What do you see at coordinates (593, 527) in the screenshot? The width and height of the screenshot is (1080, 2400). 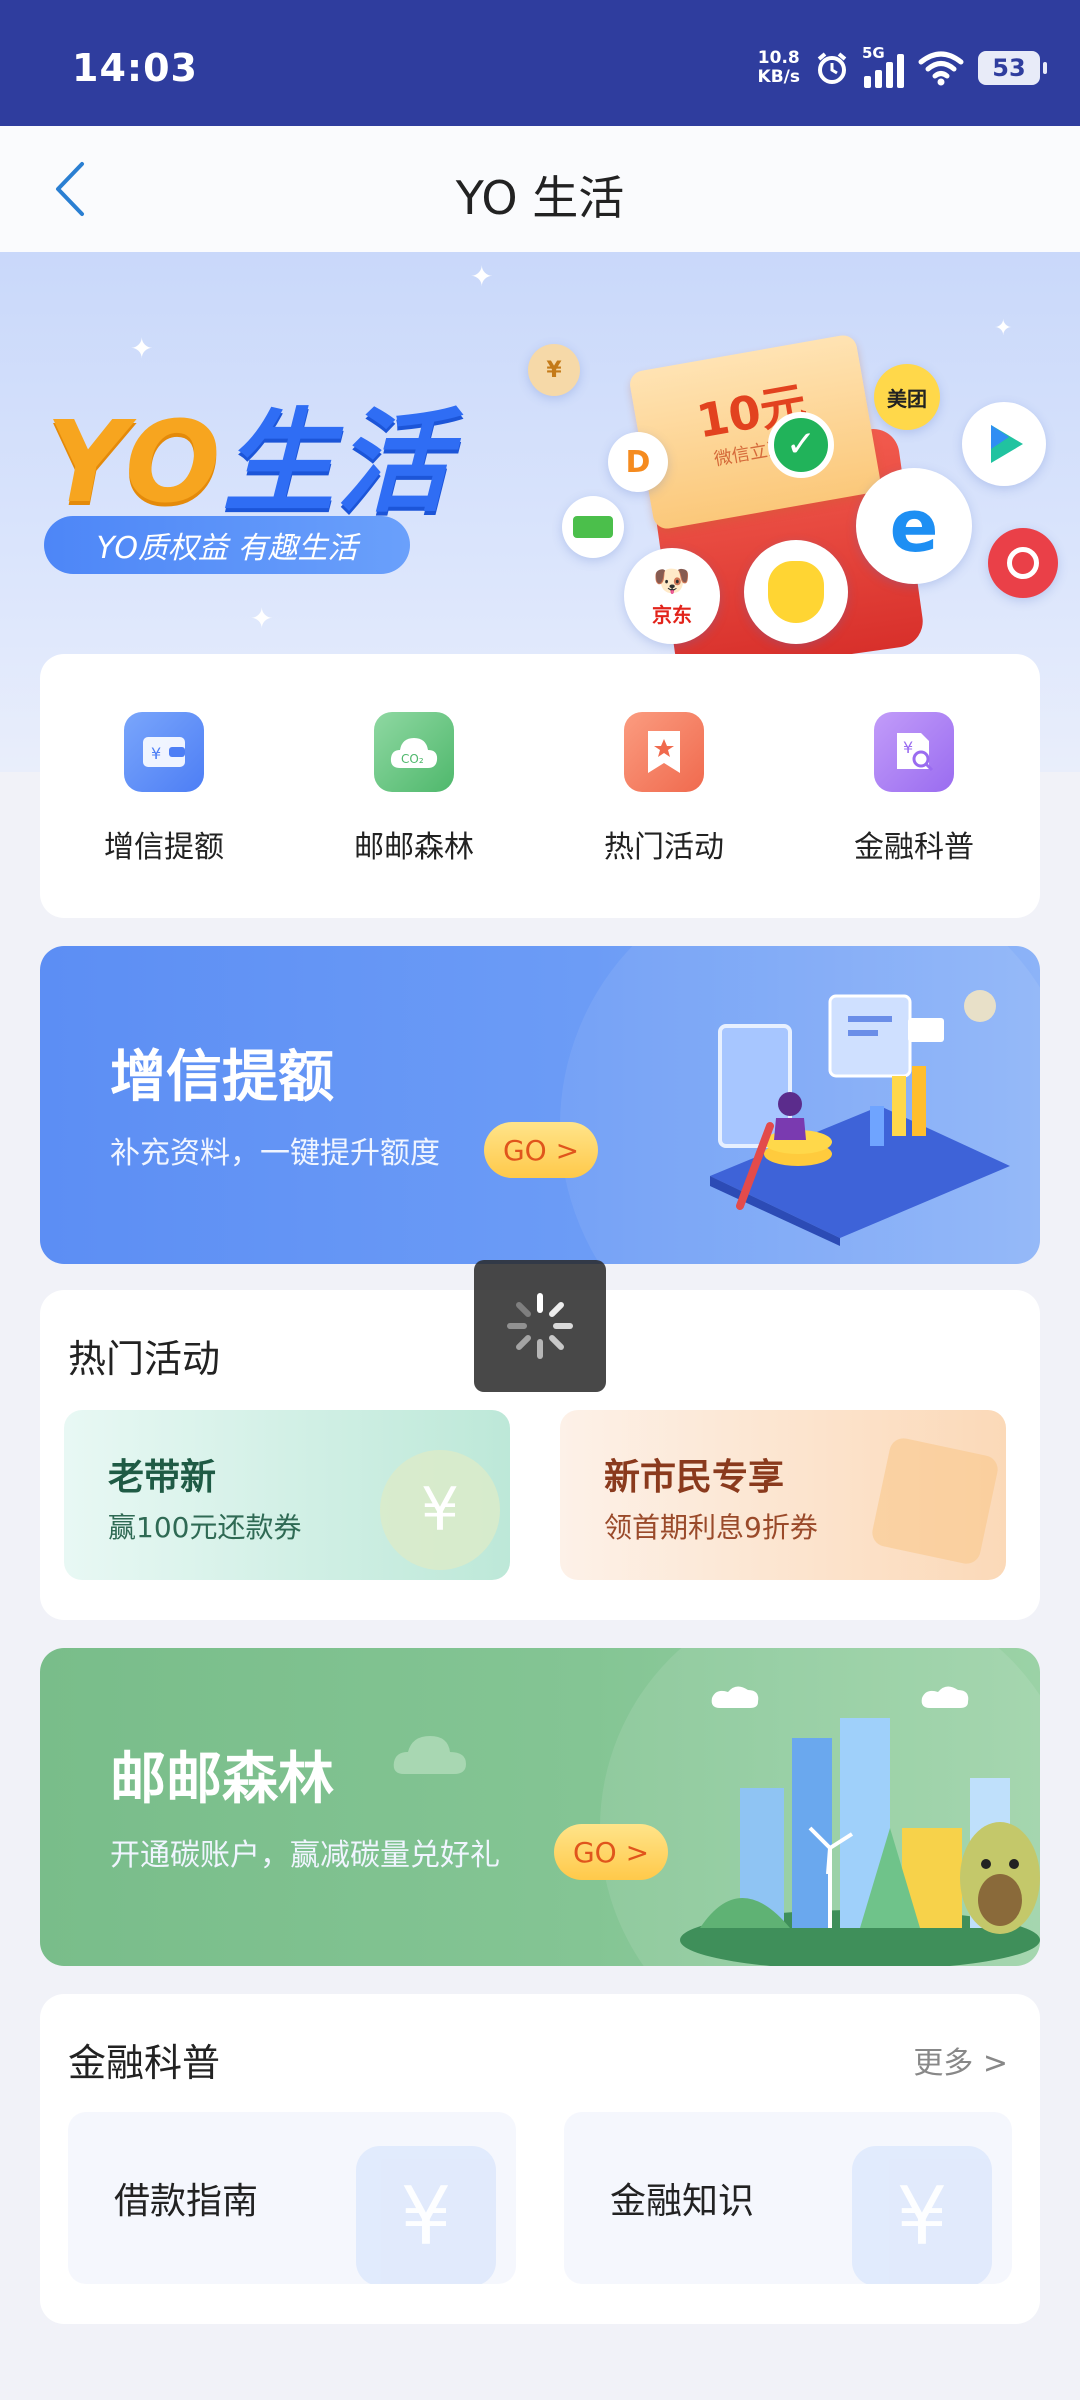 I see `tmall-icon` at bounding box center [593, 527].